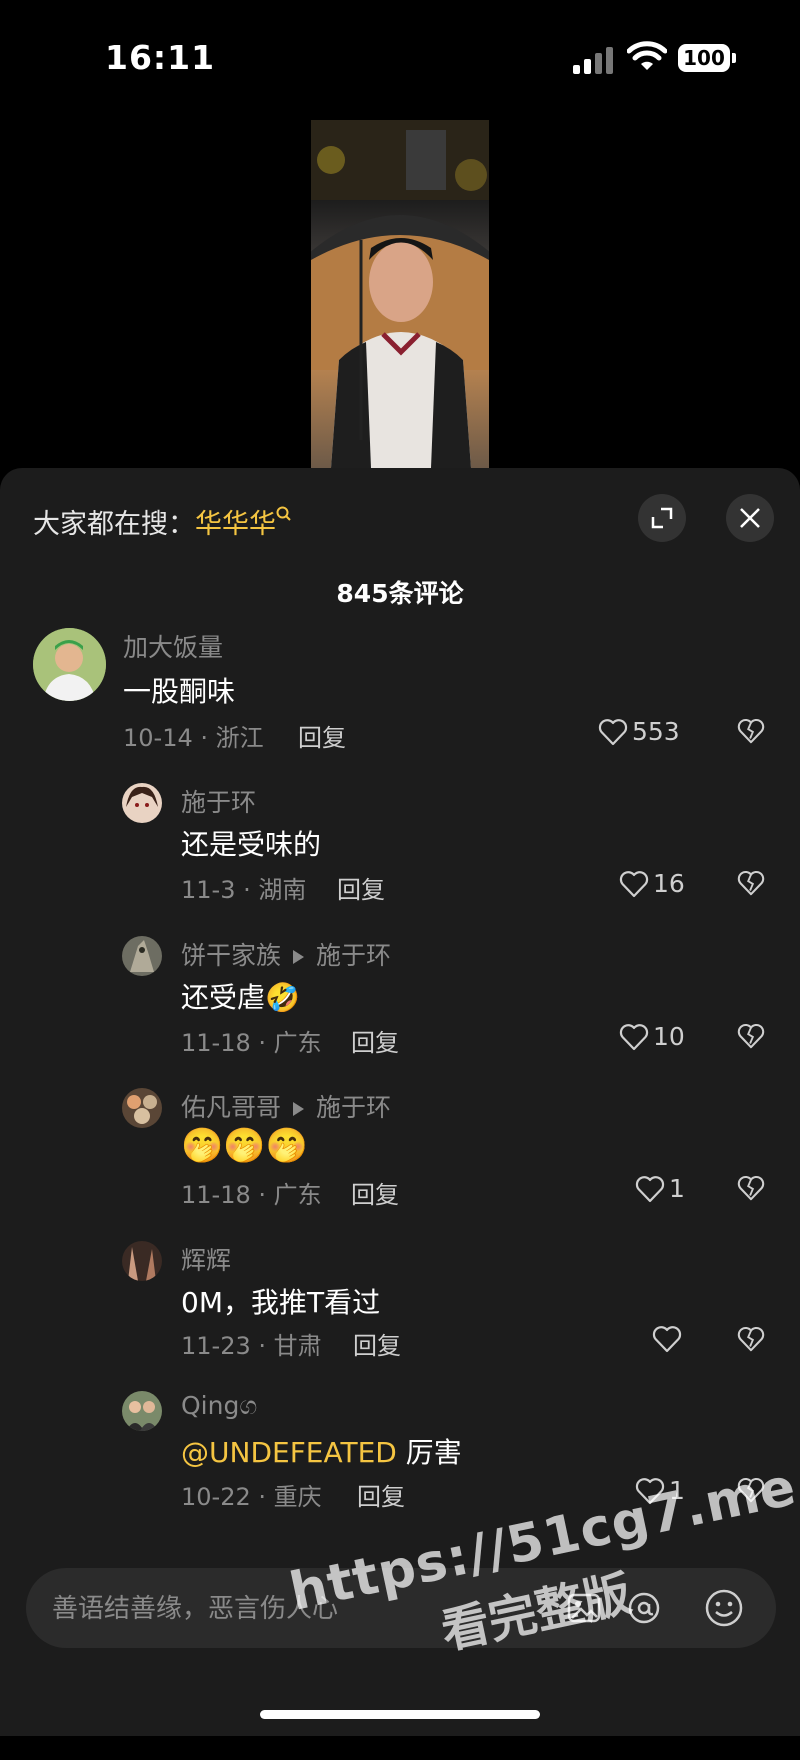  Describe the element at coordinates (244, 890) in the screenshot. I see `comment-meta: 11-3 · 湖南` at that location.